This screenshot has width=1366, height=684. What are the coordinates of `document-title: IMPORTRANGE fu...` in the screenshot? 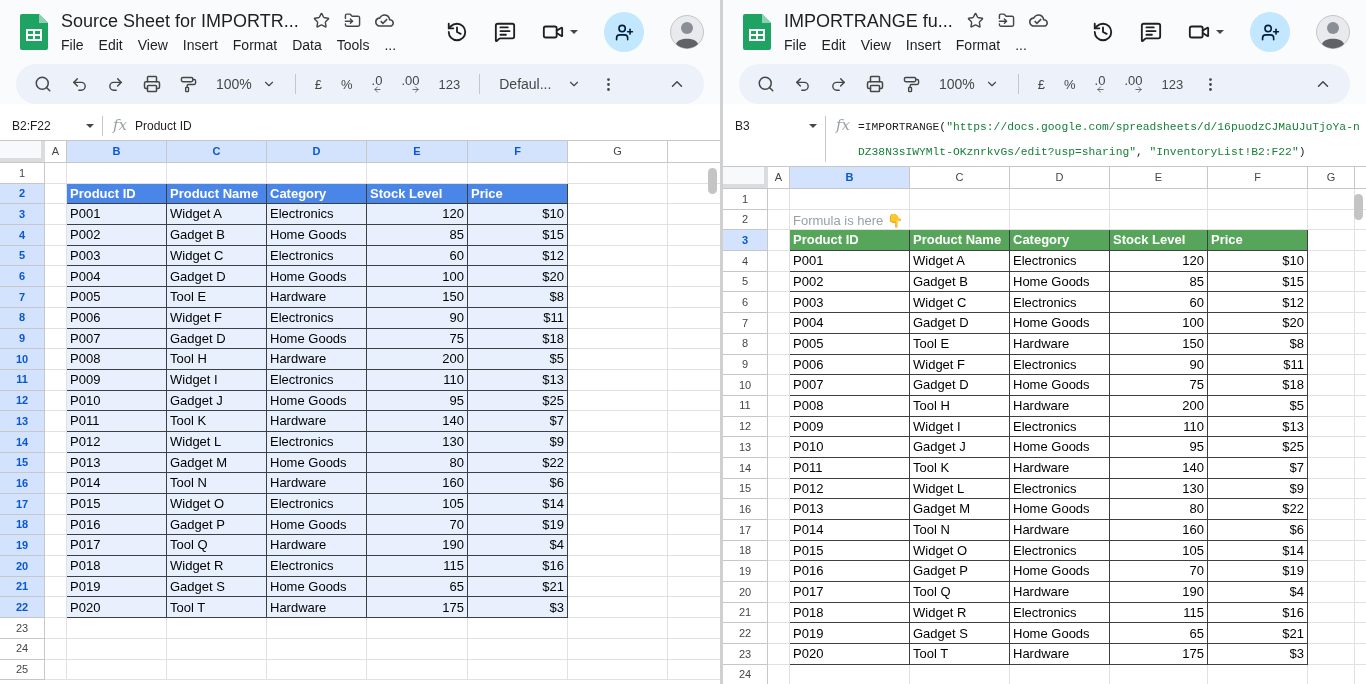 It's located at (868, 20).